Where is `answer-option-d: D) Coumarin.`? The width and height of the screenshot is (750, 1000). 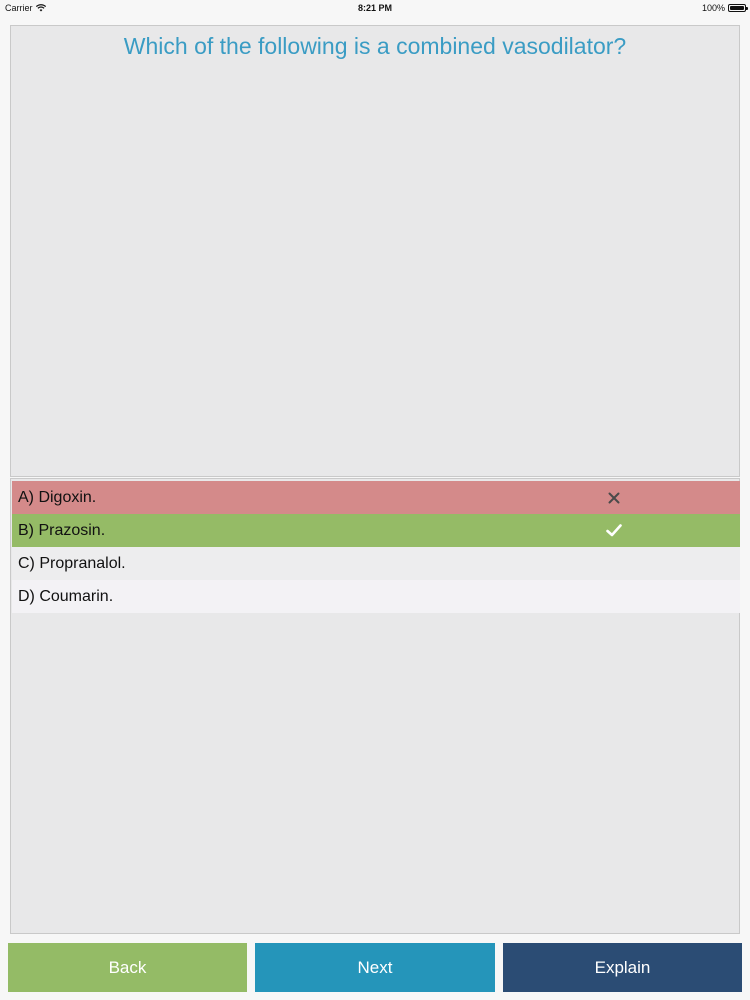
answer-option-d: D) Coumarin. is located at coordinates (376, 596).